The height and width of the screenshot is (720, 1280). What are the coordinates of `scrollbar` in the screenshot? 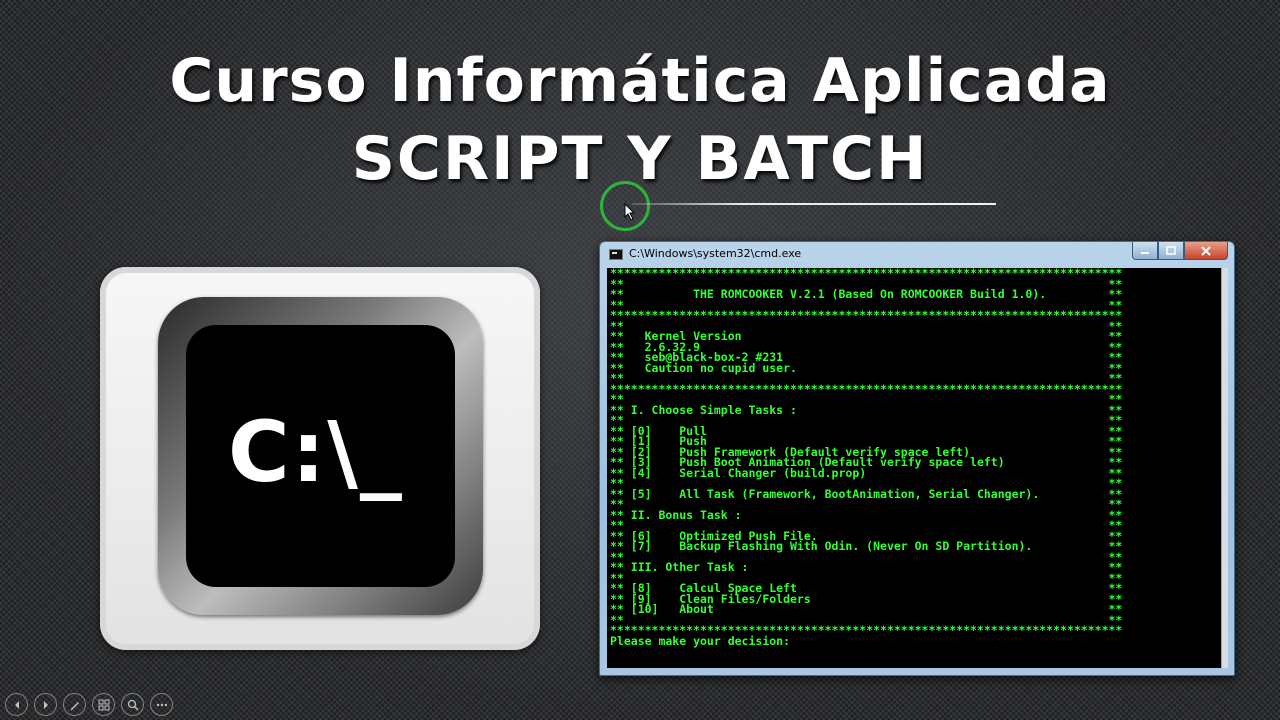 It's located at (1224, 468).